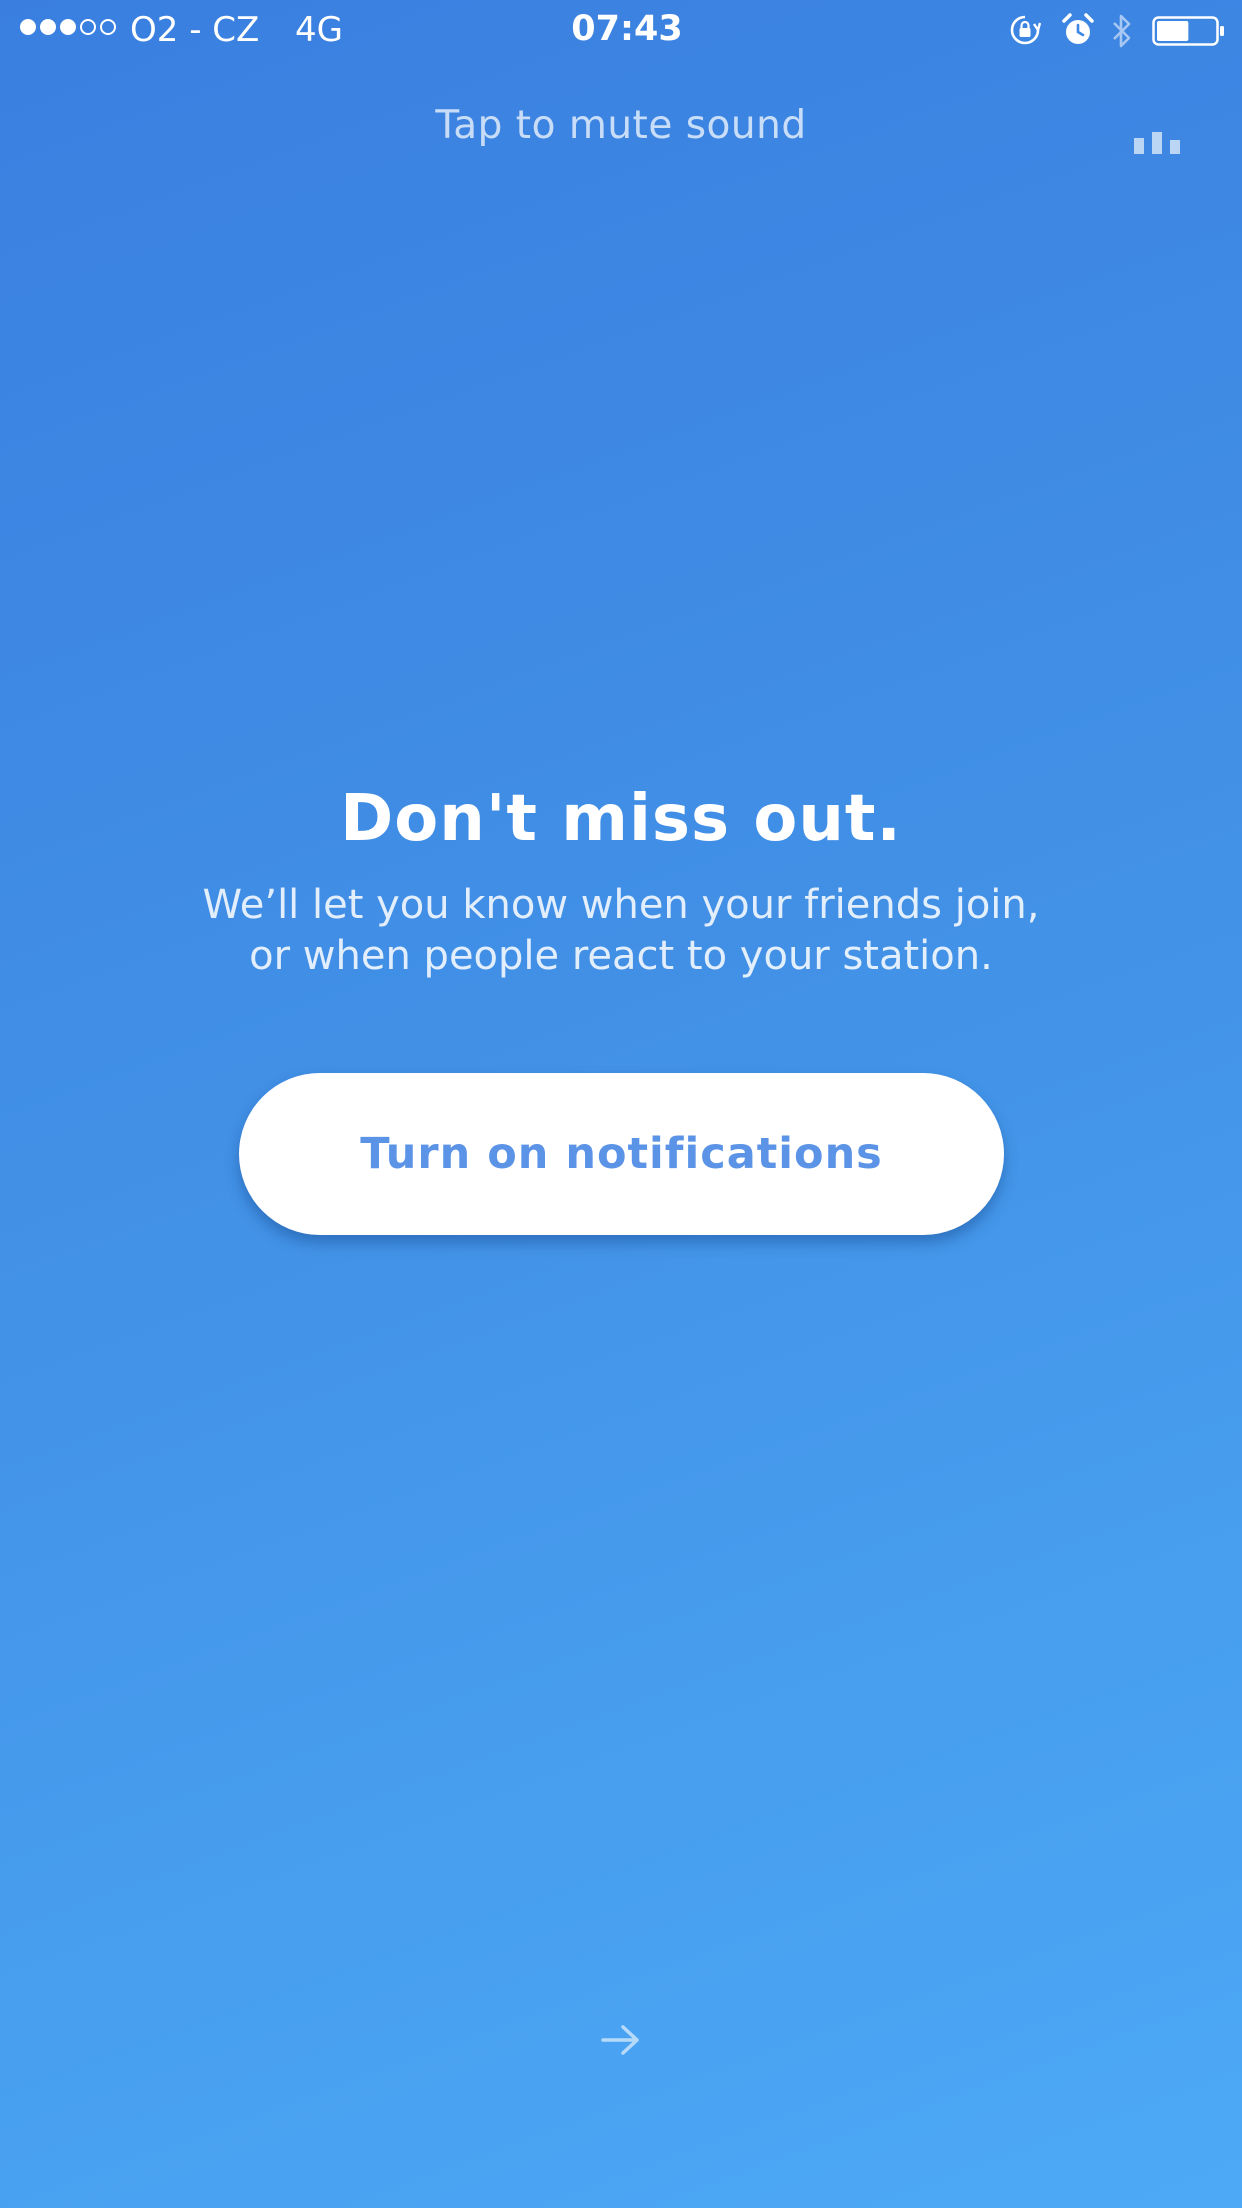 This screenshot has width=1242, height=2208. I want to click on status-time: 07:43, so click(627, 29).